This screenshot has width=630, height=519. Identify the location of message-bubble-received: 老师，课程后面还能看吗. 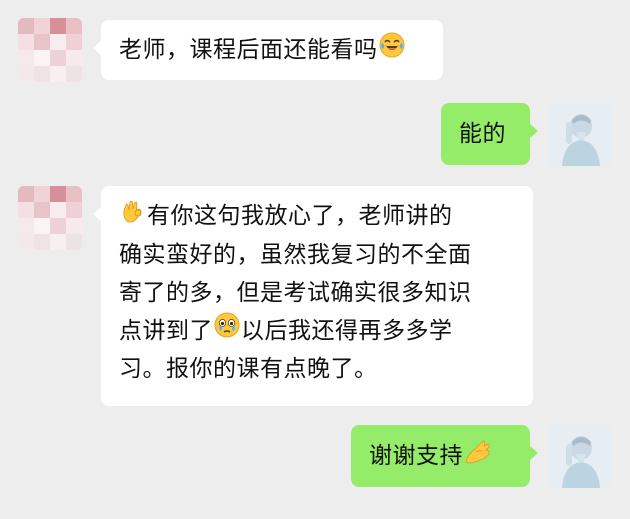
(268, 50).